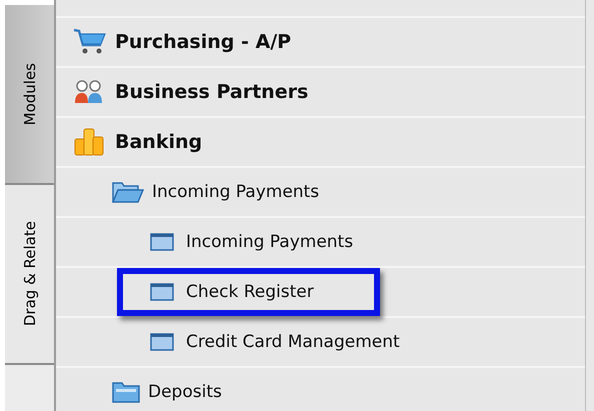  I want to click on form-label: Check Register, so click(250, 292).